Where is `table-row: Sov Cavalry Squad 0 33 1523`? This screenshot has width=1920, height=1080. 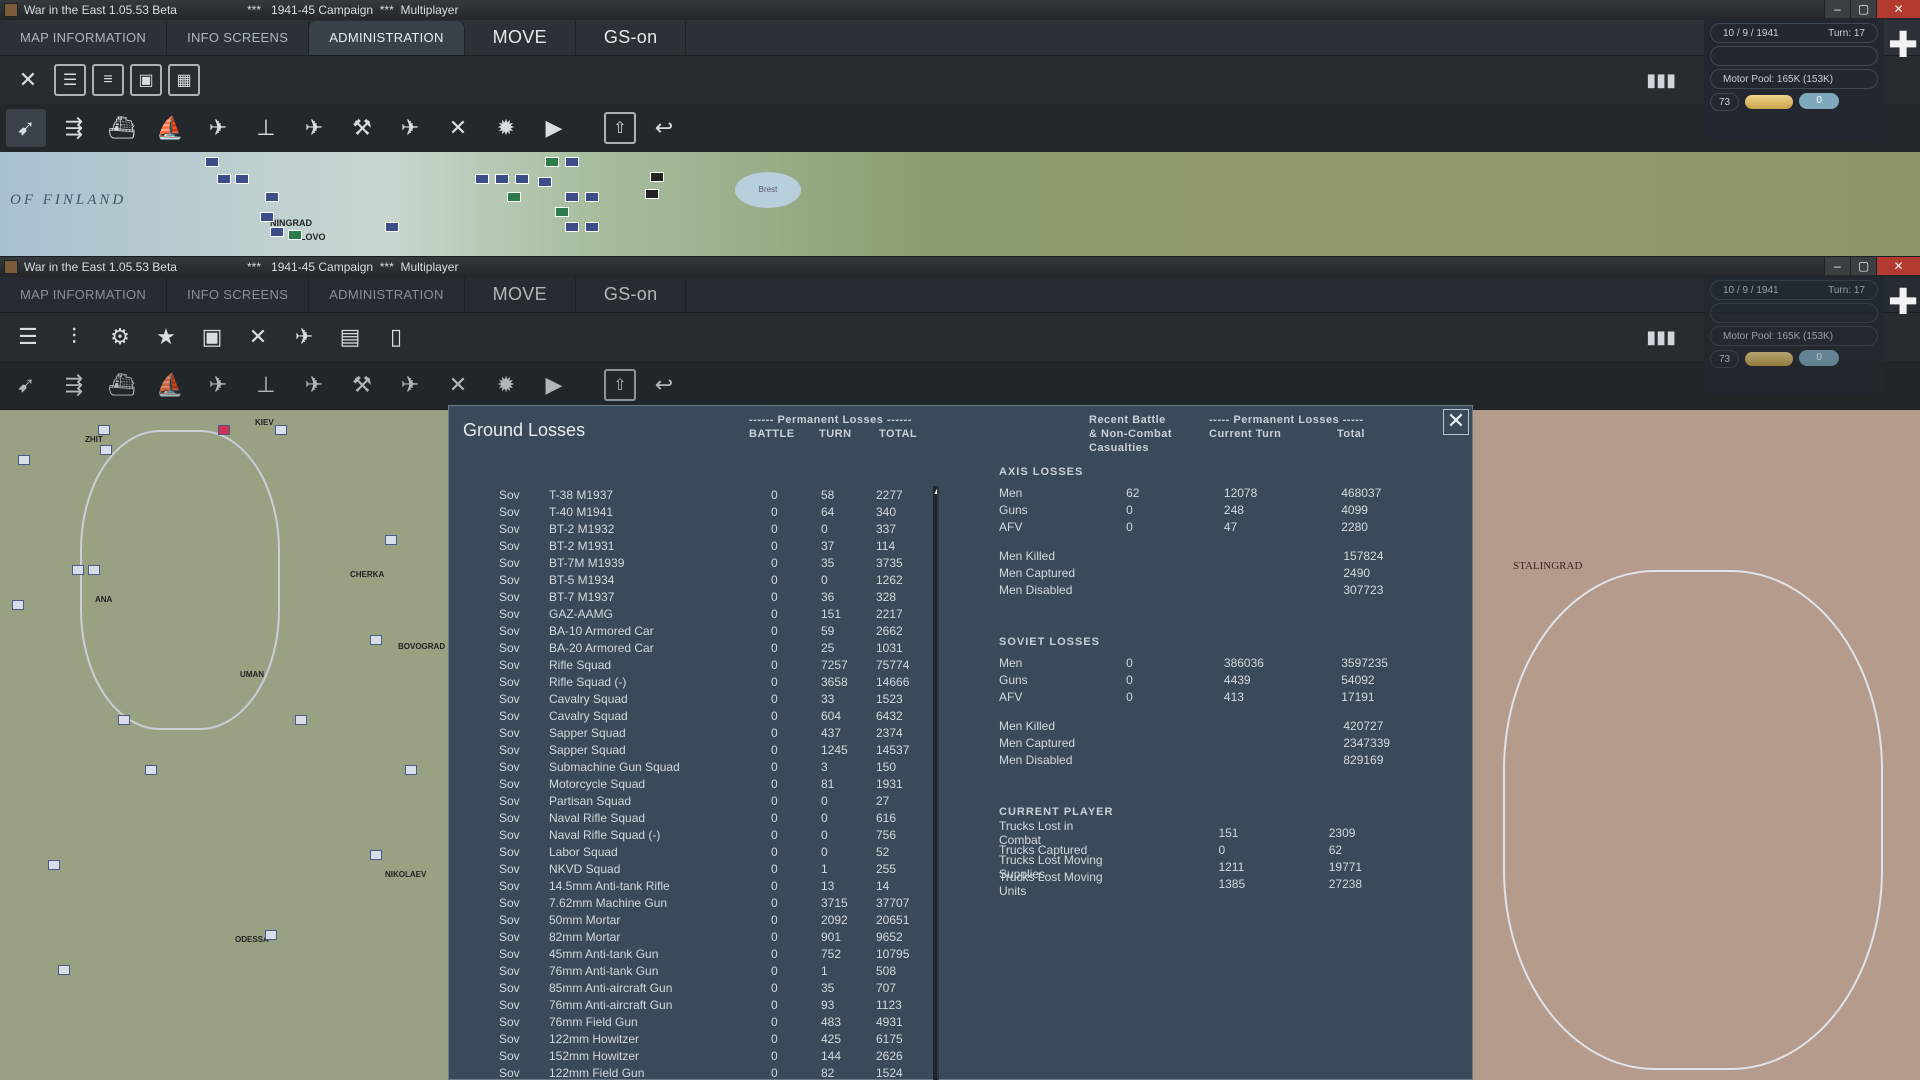
table-row: Sov Cavalry Squad 0 33 1523 is located at coordinates (693, 698).